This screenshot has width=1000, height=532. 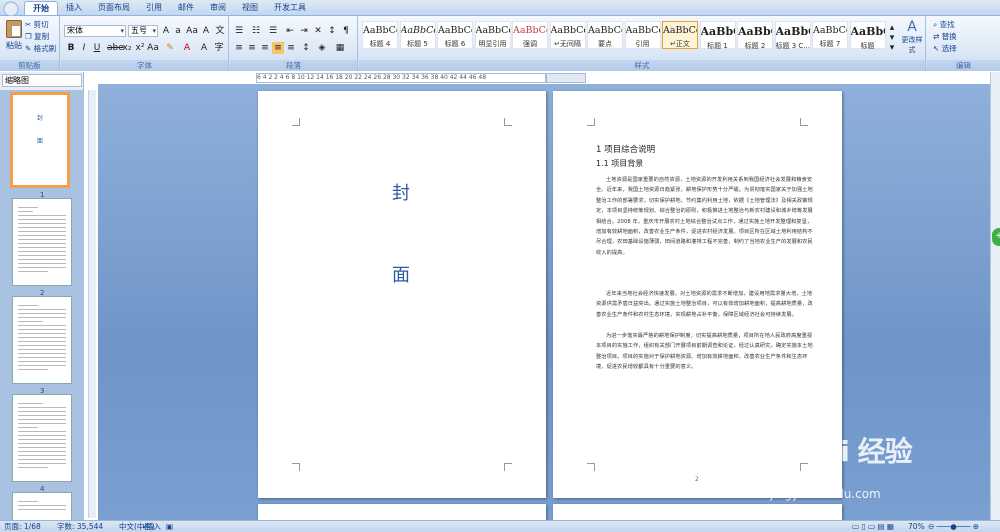 What do you see at coordinates (153, 526) in the screenshot?
I see `insert-mode-status: 插入` at bounding box center [153, 526].